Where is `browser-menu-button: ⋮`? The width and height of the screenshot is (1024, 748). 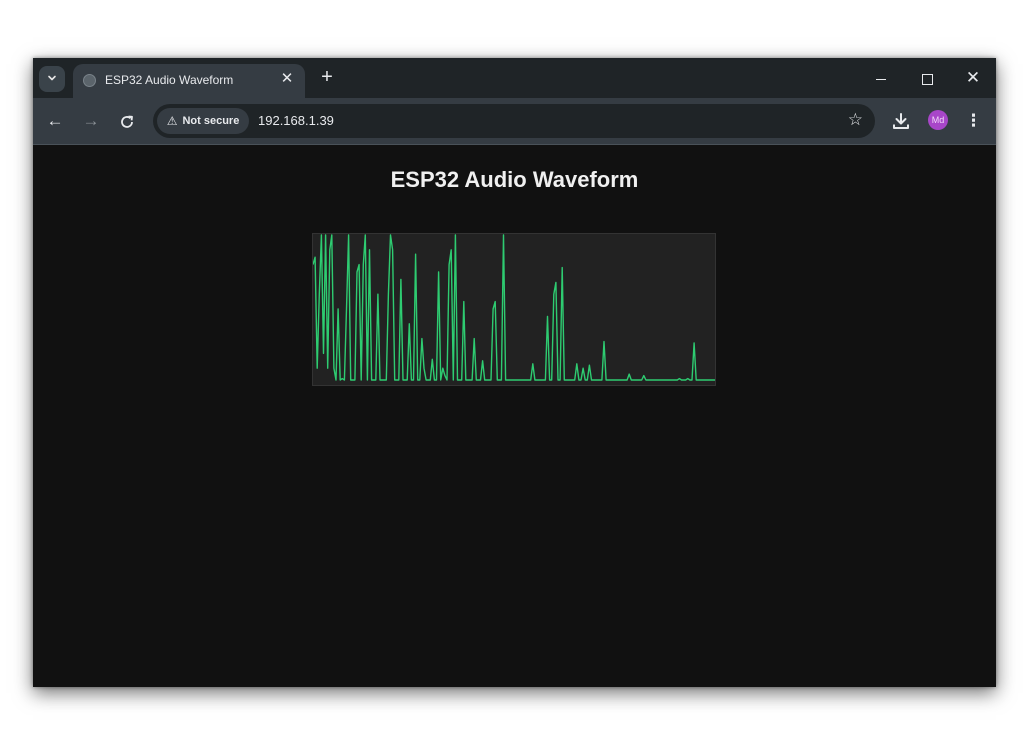
browser-menu-button: ⋮ is located at coordinates (973, 121).